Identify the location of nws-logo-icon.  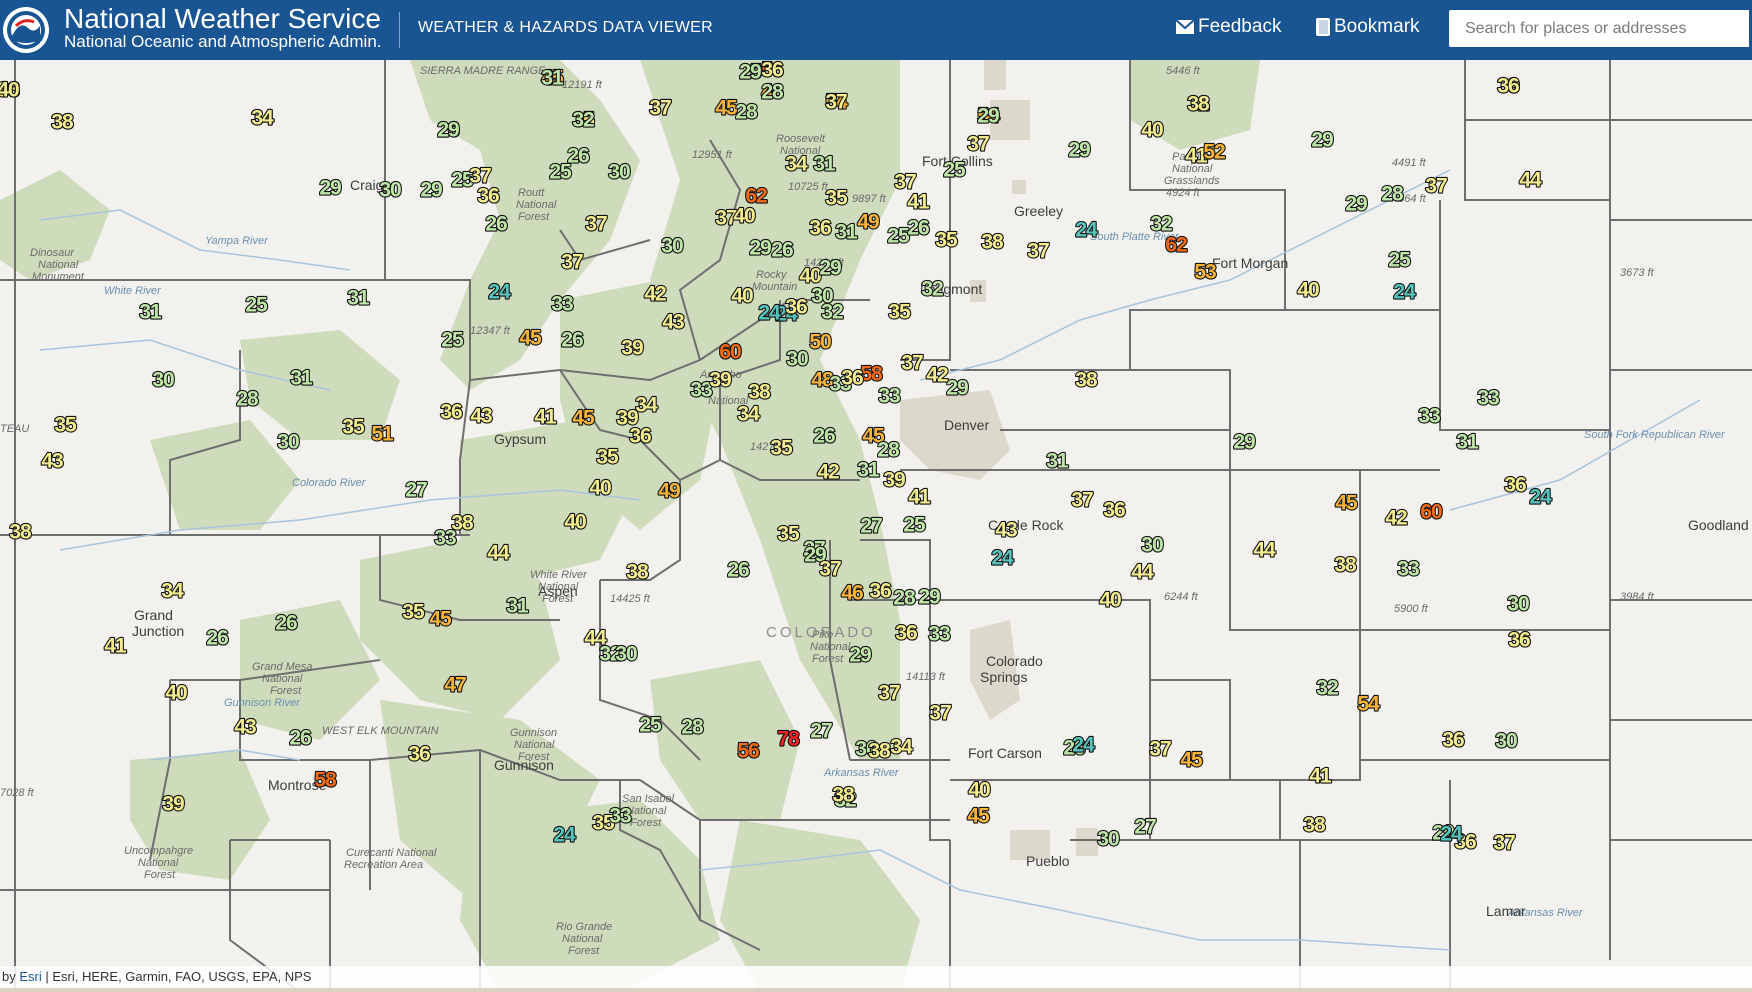
(26, 30).